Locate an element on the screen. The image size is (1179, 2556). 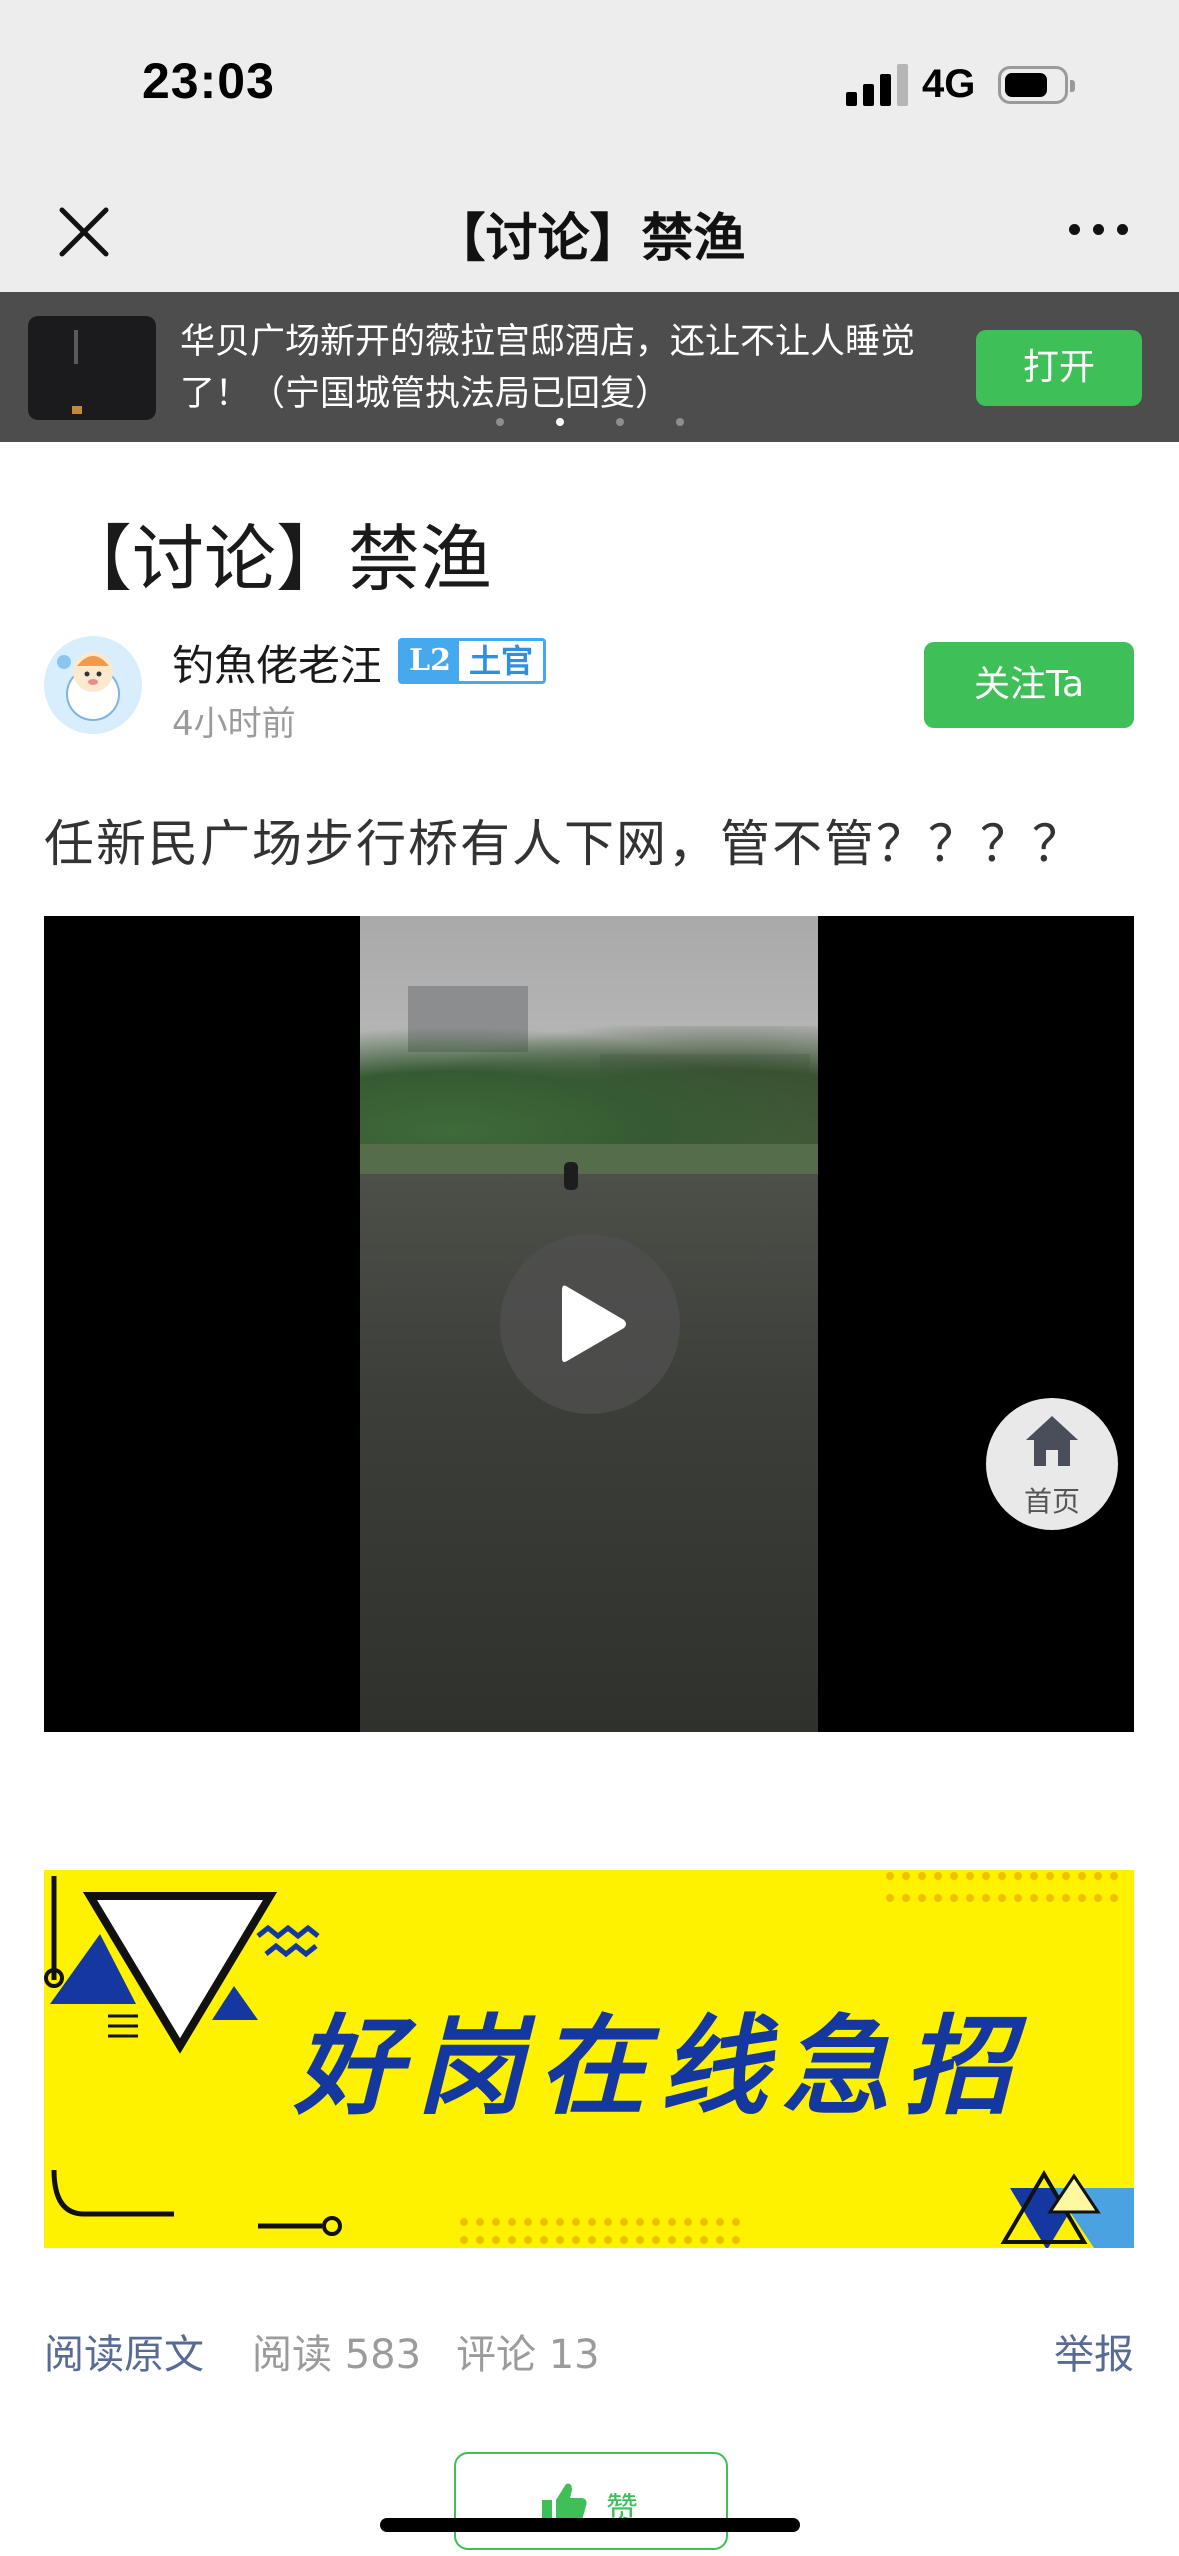
banner-thumbnail is located at coordinates (92, 368).